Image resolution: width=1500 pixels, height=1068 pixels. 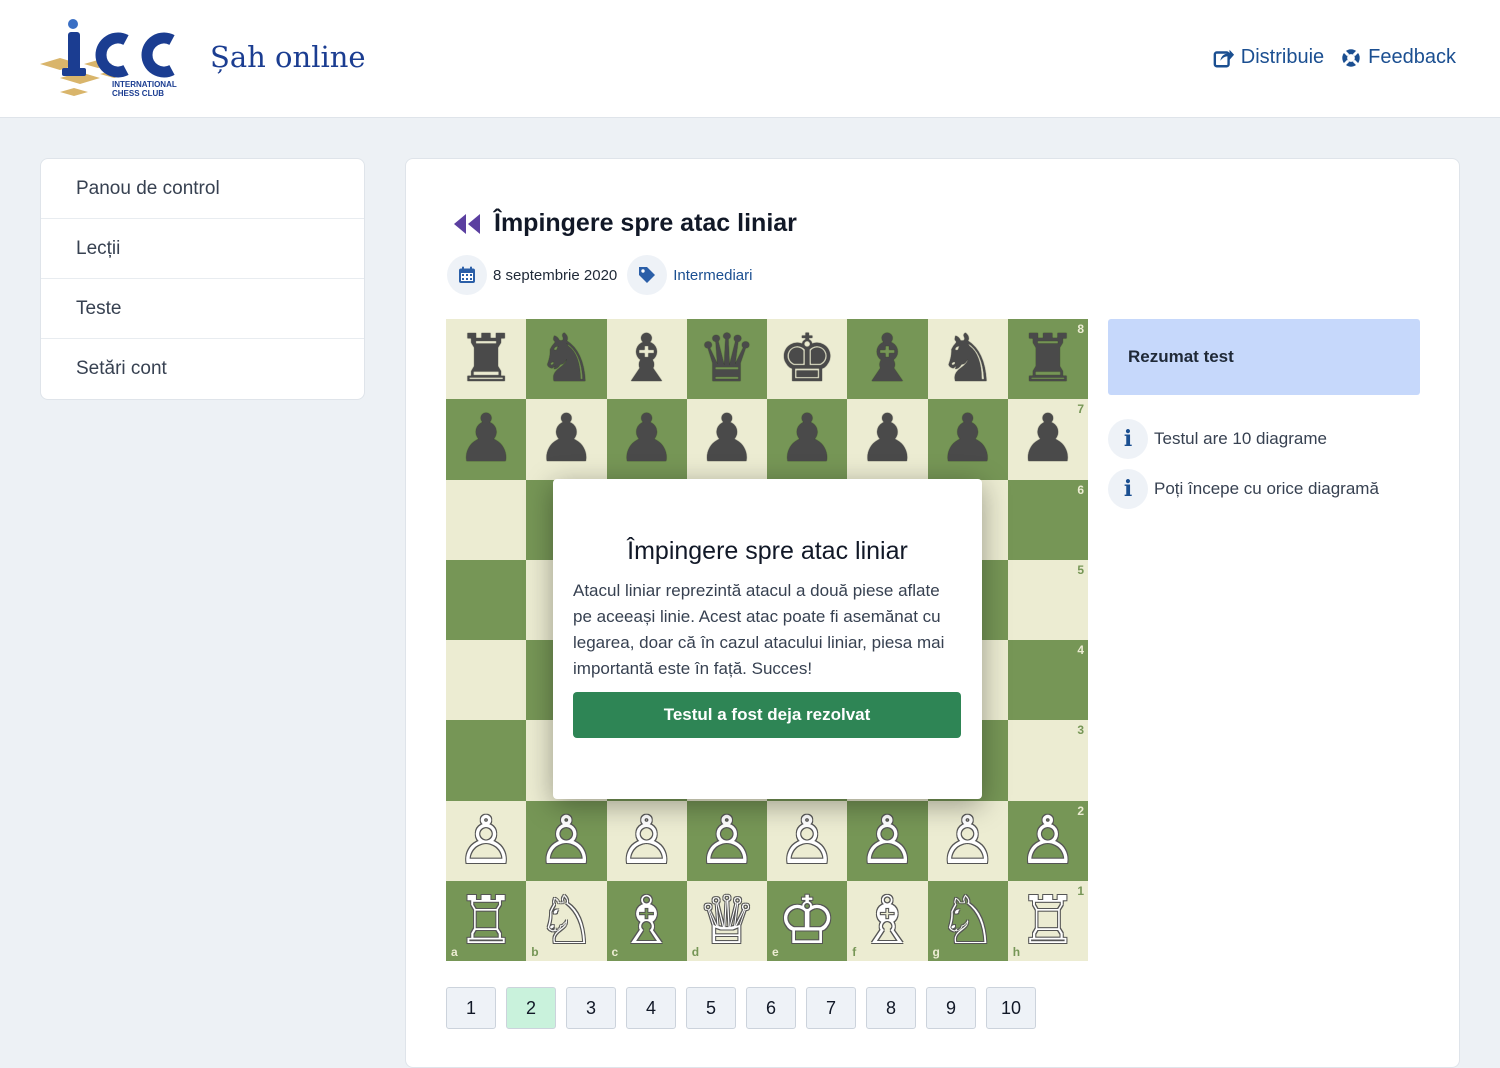 I want to click on board-square-a8: ♜, so click(x=486, y=359).